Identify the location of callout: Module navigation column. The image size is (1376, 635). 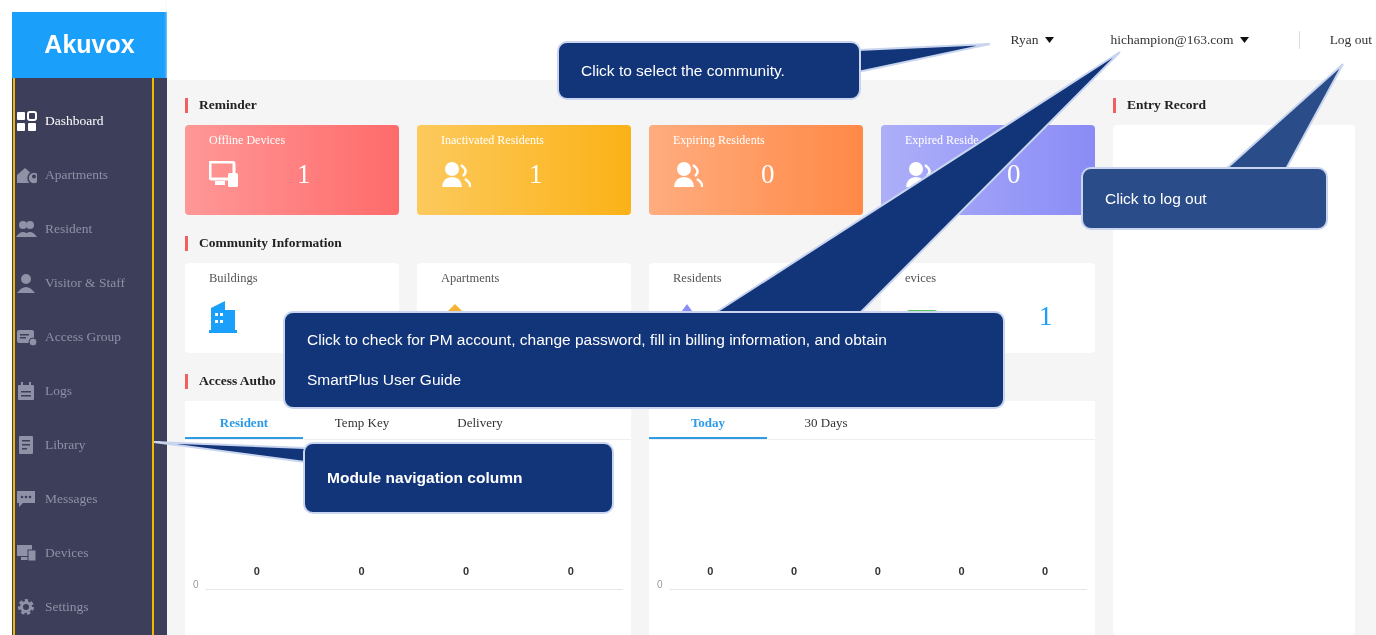
(458, 478).